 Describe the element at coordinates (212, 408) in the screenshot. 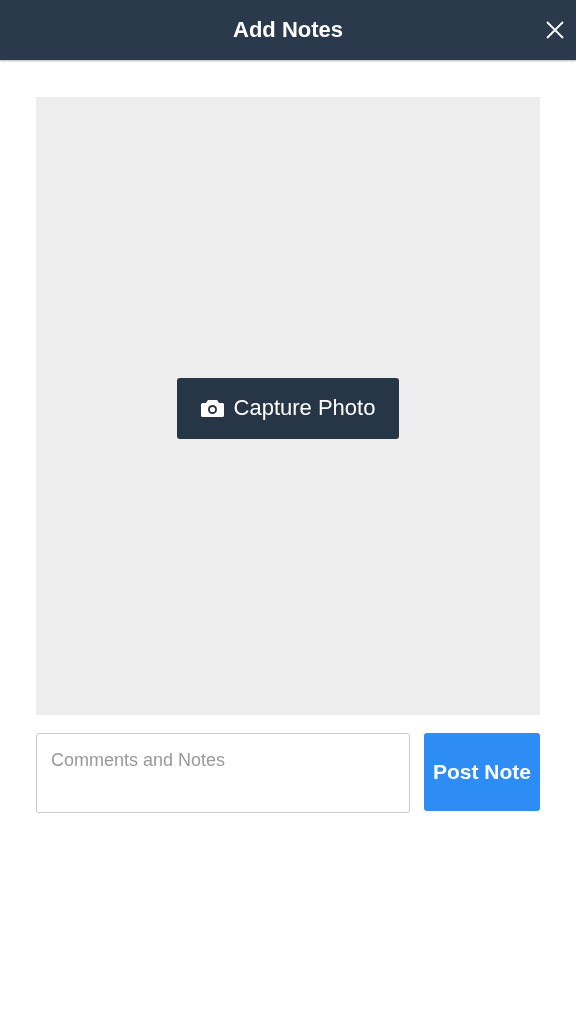

I see `camera-icon` at that location.